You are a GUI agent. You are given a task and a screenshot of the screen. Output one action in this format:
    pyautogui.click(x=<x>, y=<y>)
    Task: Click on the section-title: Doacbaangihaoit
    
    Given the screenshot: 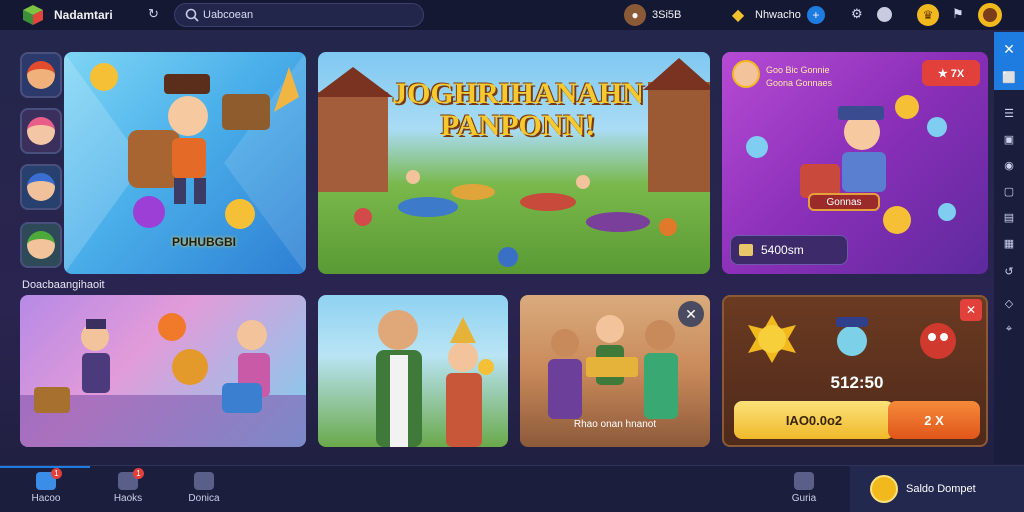 What is the action you would take?
    pyautogui.click(x=63, y=285)
    